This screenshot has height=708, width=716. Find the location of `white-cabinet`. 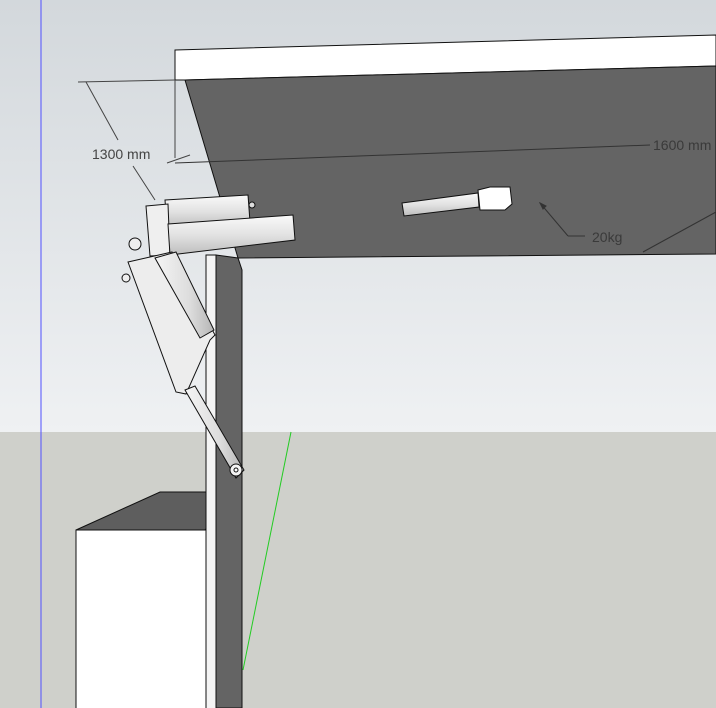

white-cabinet is located at coordinates (144, 599).